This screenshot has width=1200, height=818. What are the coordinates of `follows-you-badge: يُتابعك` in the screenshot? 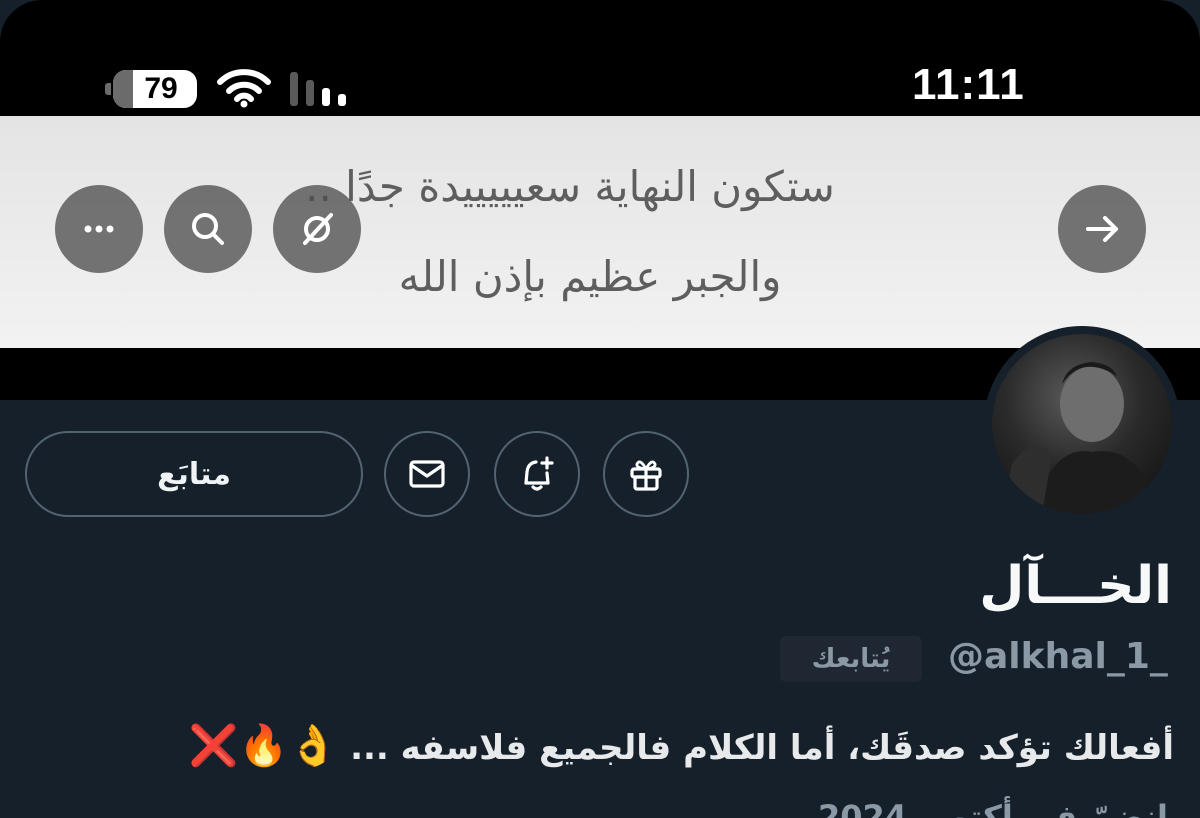 It's located at (851, 659).